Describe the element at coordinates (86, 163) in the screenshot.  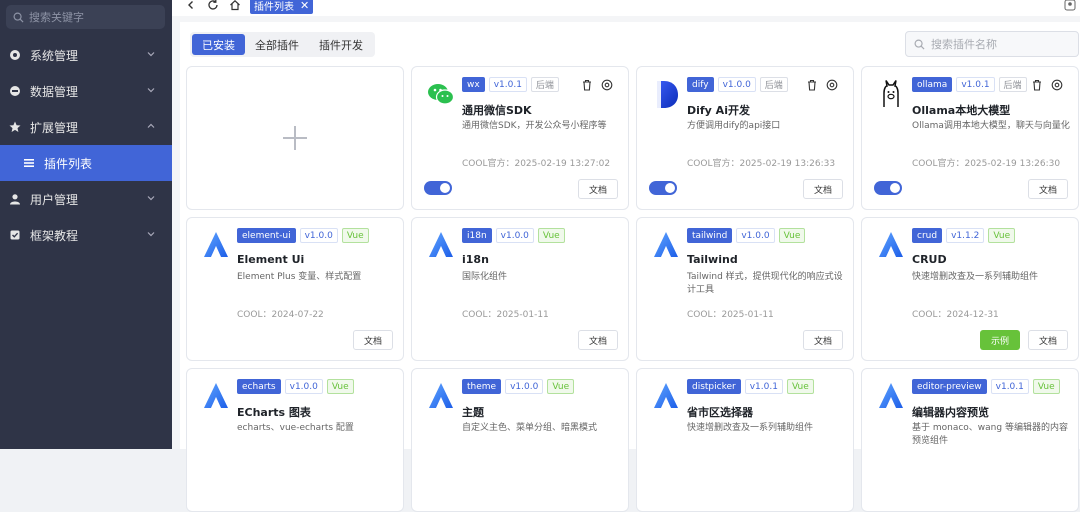
I see `sidebar-item-plugin-list: 插件列表` at that location.